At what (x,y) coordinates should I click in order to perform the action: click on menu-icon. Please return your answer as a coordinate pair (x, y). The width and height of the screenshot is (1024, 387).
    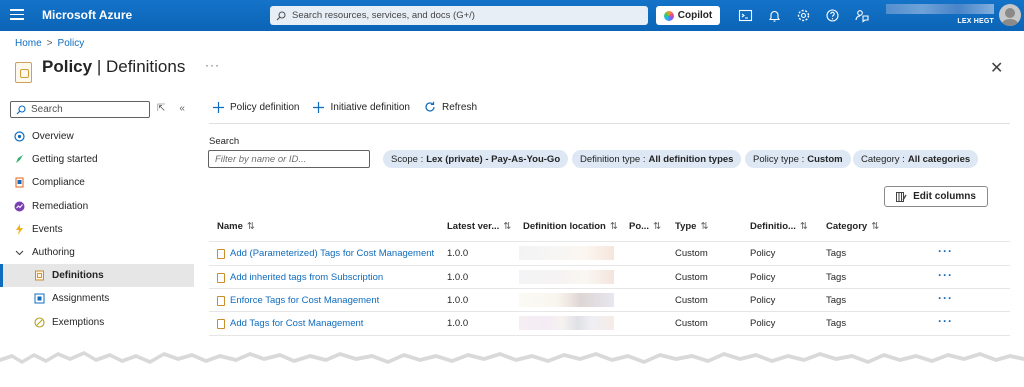
    Looking at the image, I should click on (17, 15).